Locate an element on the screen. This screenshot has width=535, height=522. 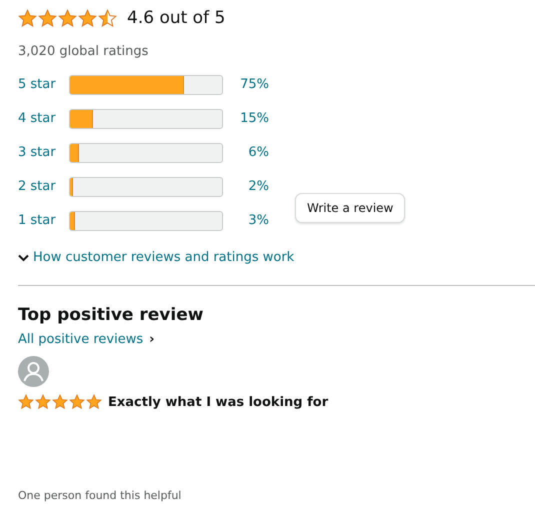
star-filter-link: 5 star is located at coordinates (43, 85).